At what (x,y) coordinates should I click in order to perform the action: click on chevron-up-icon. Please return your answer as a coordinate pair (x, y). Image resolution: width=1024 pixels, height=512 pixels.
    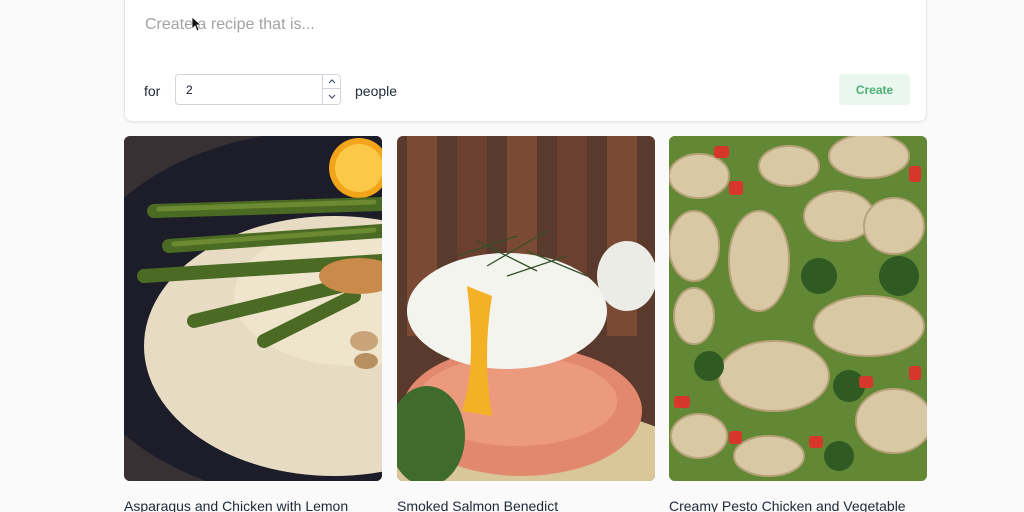
    Looking at the image, I should click on (331, 82).